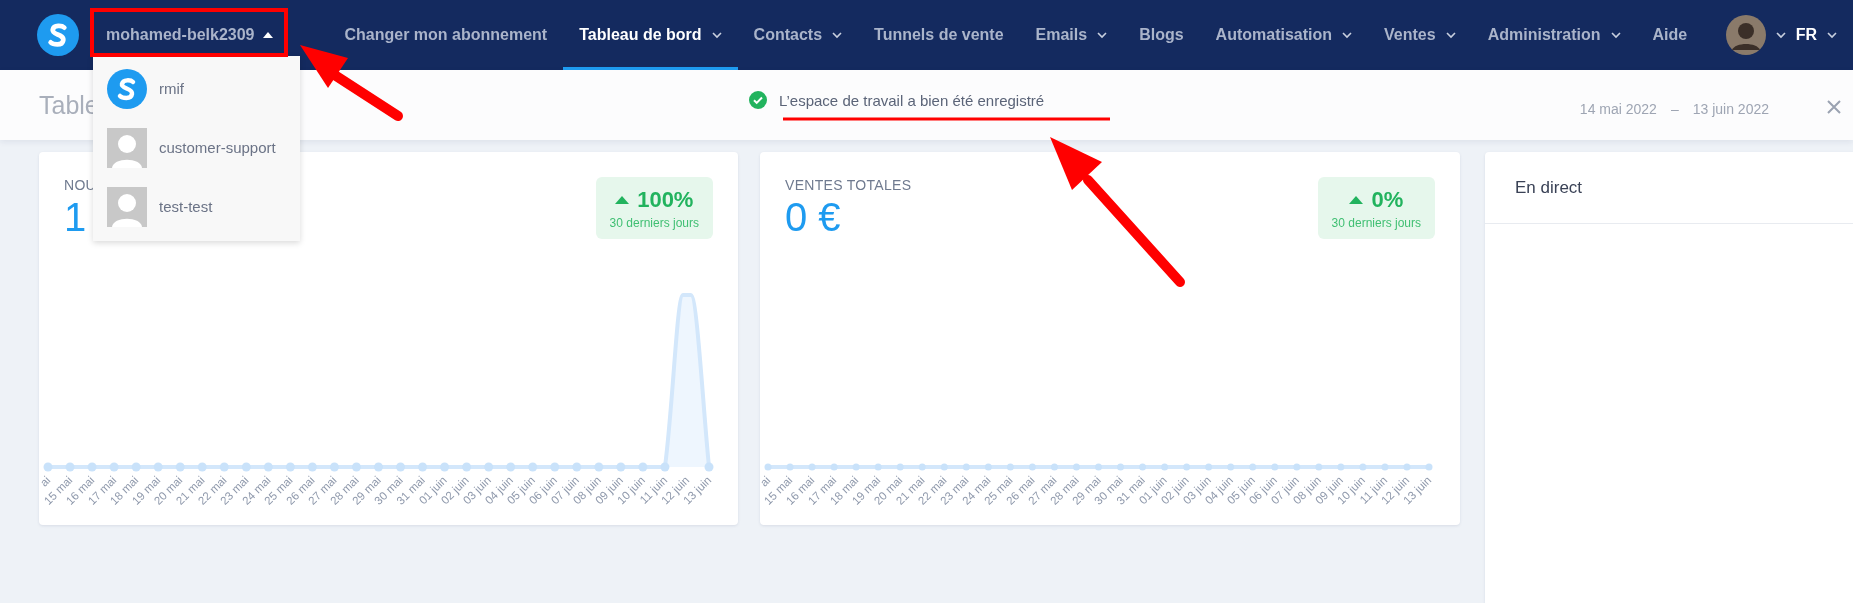 The width and height of the screenshot is (1853, 603). Describe the element at coordinates (939, 35) in the screenshot. I see `nav-tab: Tunnels de vente` at that location.